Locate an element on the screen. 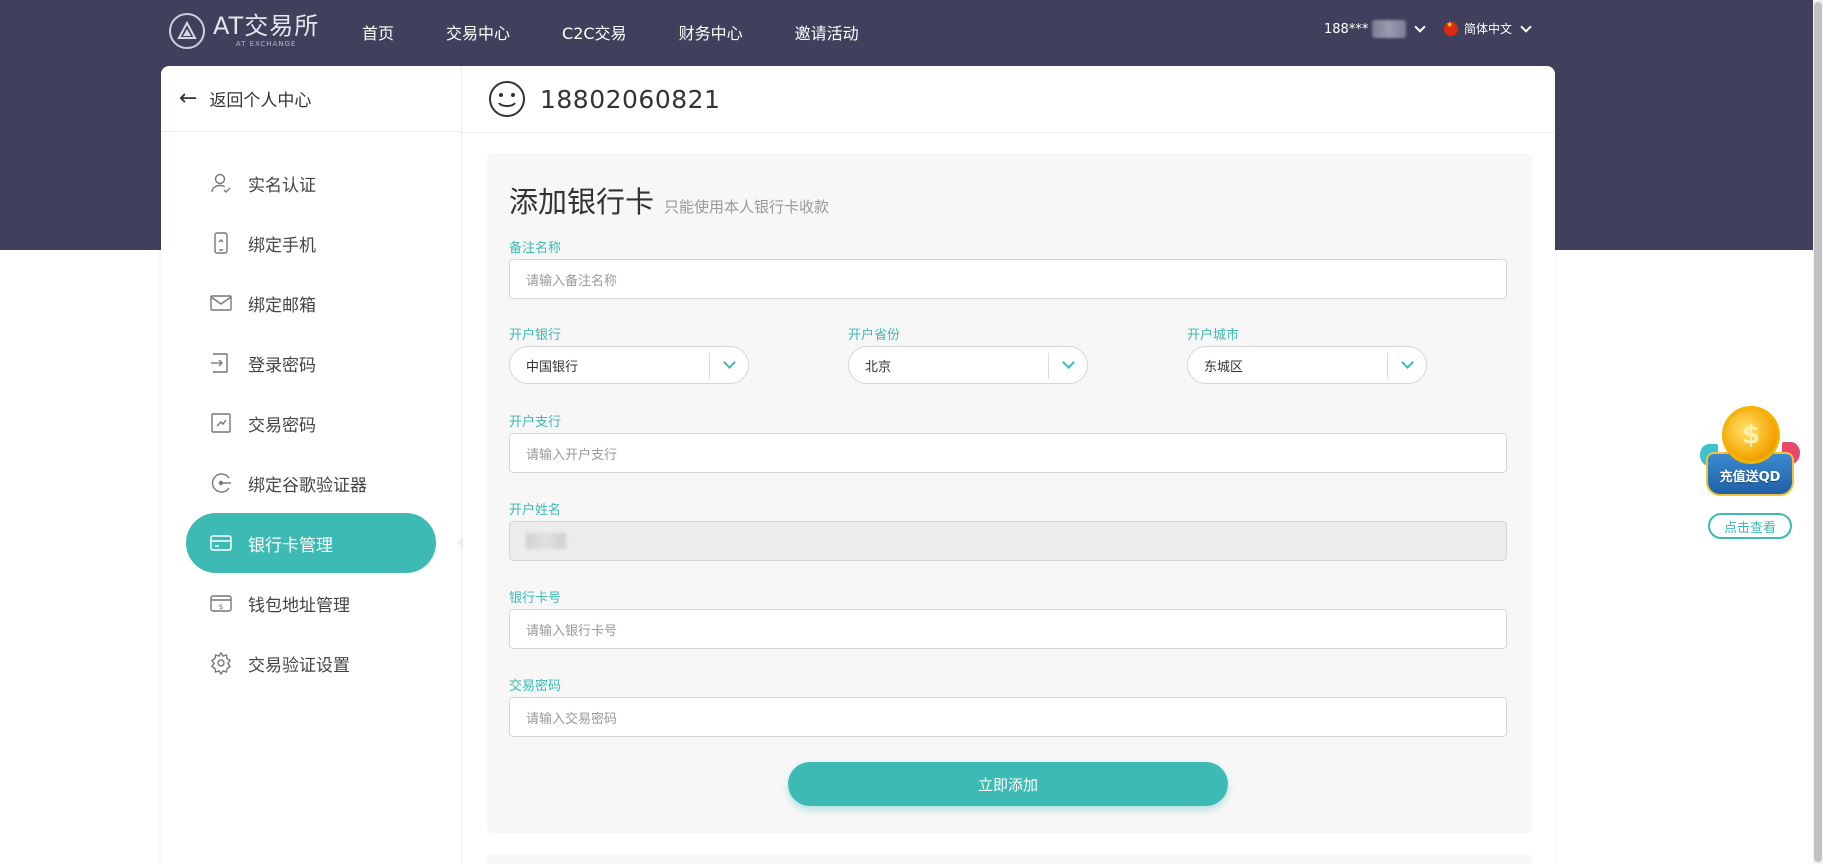  trade-password-input: 请输入交易密码 is located at coordinates (1008, 717).